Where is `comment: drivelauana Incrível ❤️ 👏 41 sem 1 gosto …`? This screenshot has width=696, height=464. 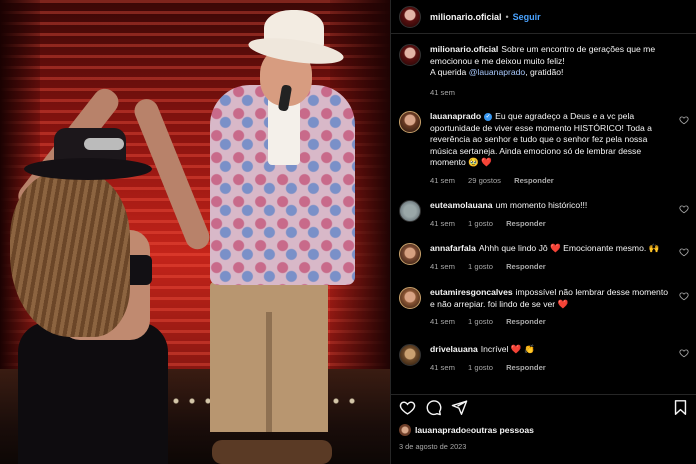
comment: drivelauana Incrível ❤️ 👏 41 sem 1 gosto … is located at coordinates (543, 358).